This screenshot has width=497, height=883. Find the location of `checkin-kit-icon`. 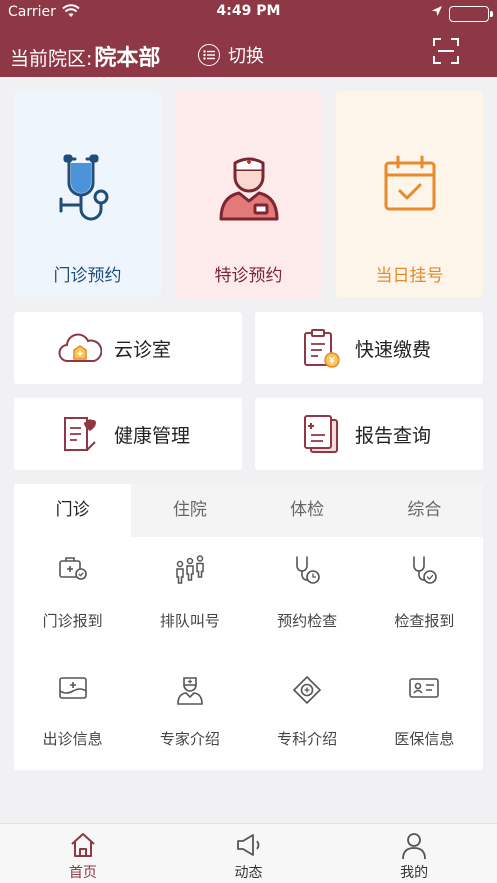

checkin-kit-icon is located at coordinates (72, 572).